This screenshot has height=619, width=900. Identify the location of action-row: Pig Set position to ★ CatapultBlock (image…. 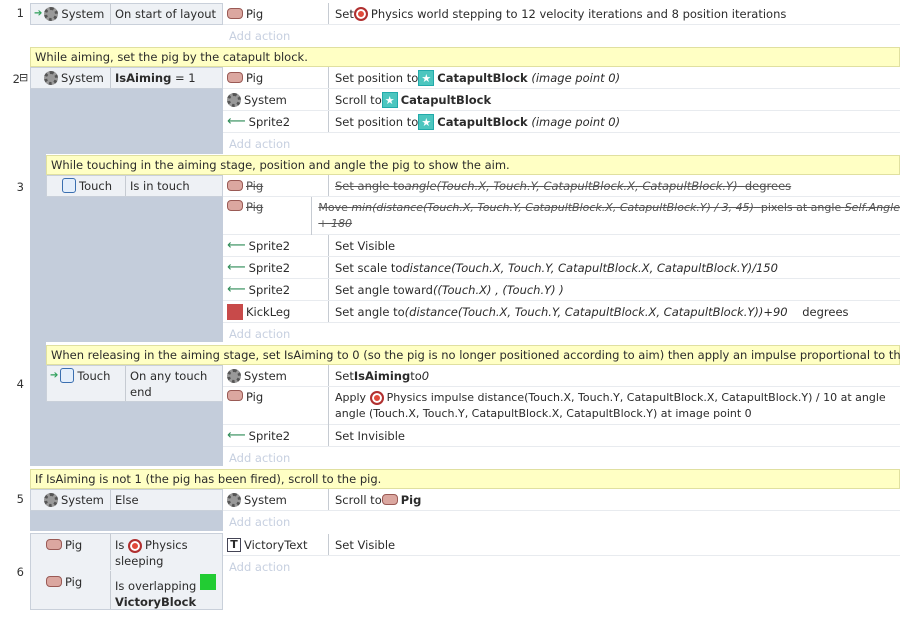
(561, 78).